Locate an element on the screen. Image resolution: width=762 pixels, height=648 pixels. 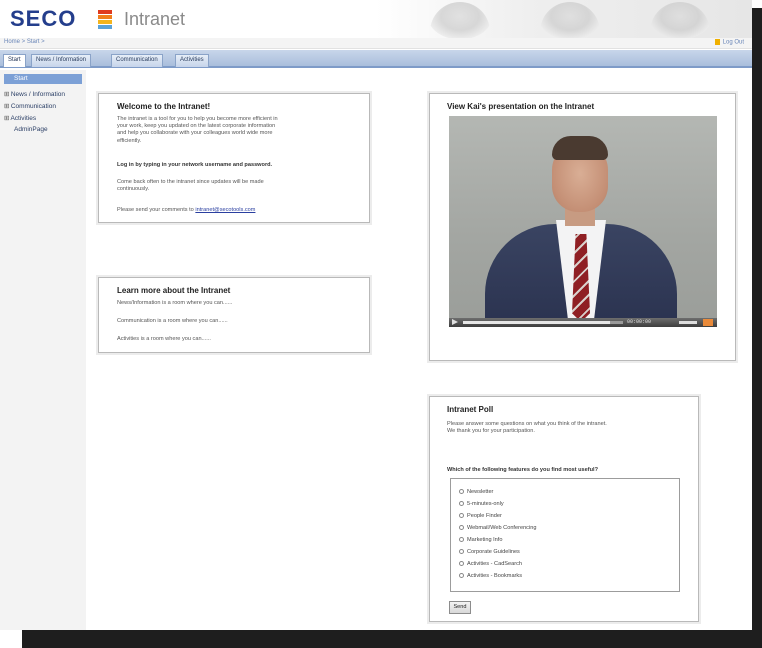
breadcrumb-bar: Home > Start > Log Out is located at coordinates (376, 43).